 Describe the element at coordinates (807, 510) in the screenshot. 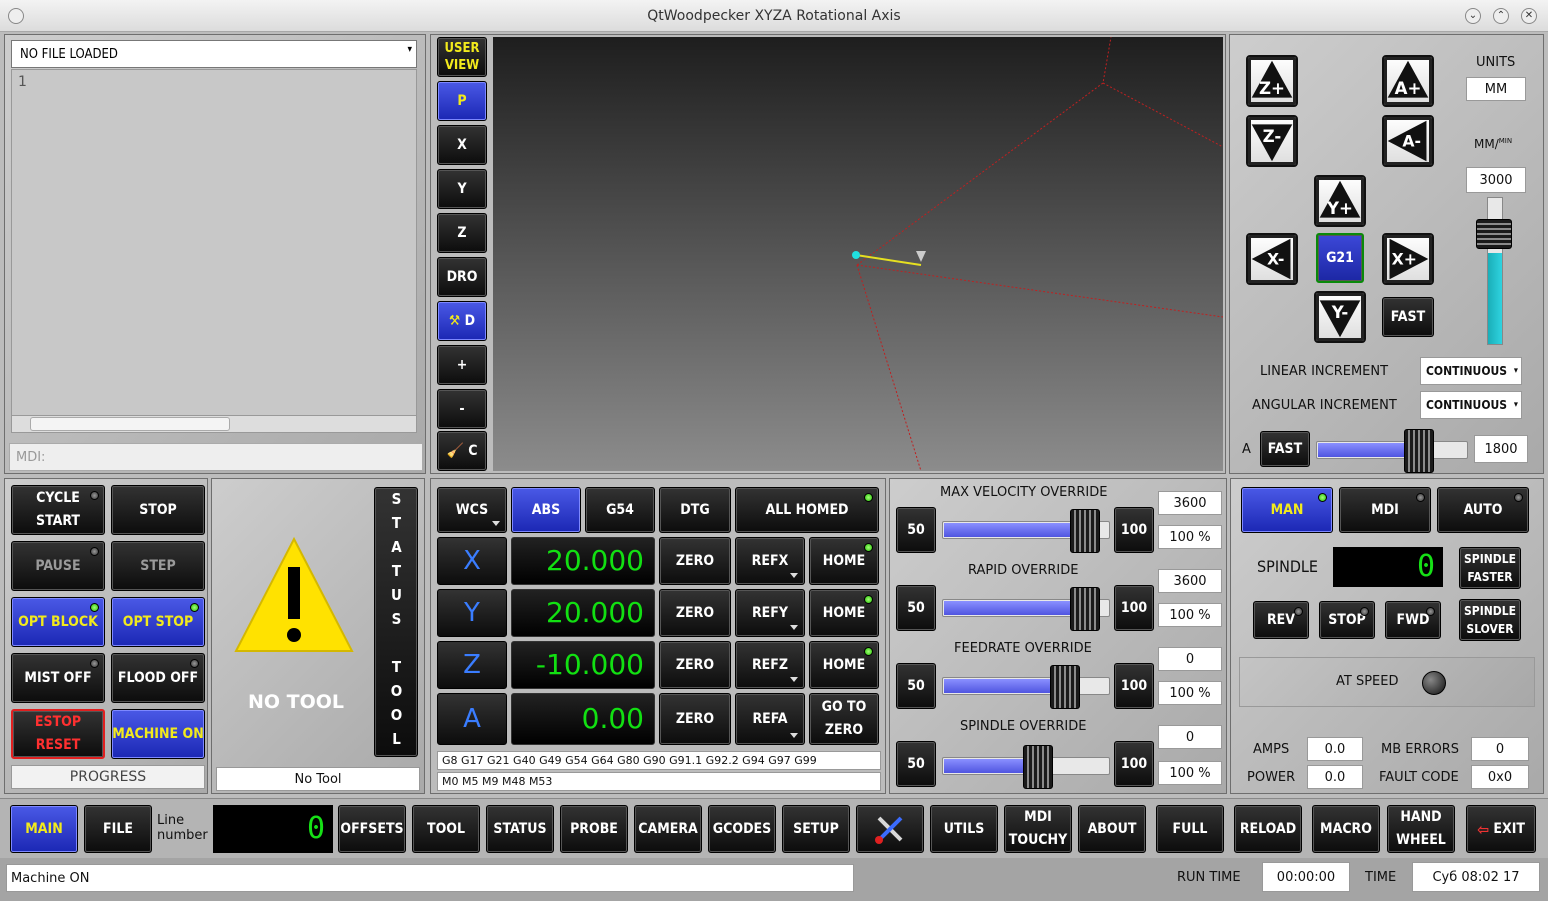

I see `all-homed-button: ALL HOMED` at that location.